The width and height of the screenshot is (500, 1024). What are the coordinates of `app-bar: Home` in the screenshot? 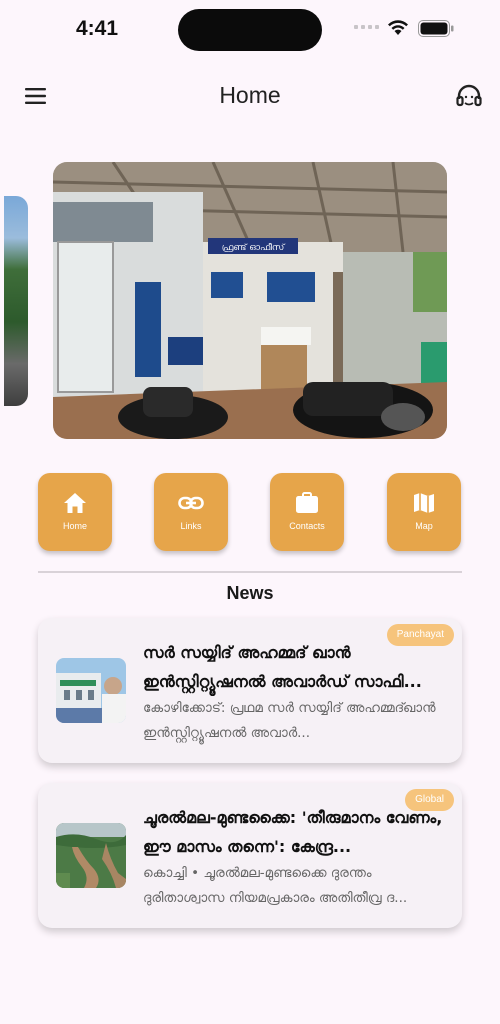 It's located at (250, 96).